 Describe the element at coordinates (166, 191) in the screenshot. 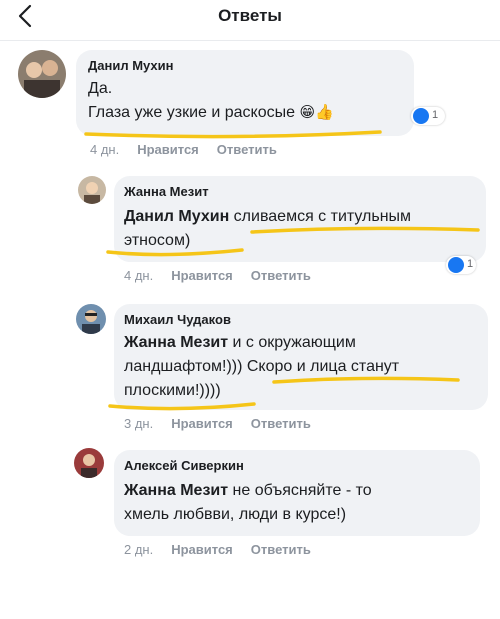

I see `comment-author: Жанна Мезит` at that location.